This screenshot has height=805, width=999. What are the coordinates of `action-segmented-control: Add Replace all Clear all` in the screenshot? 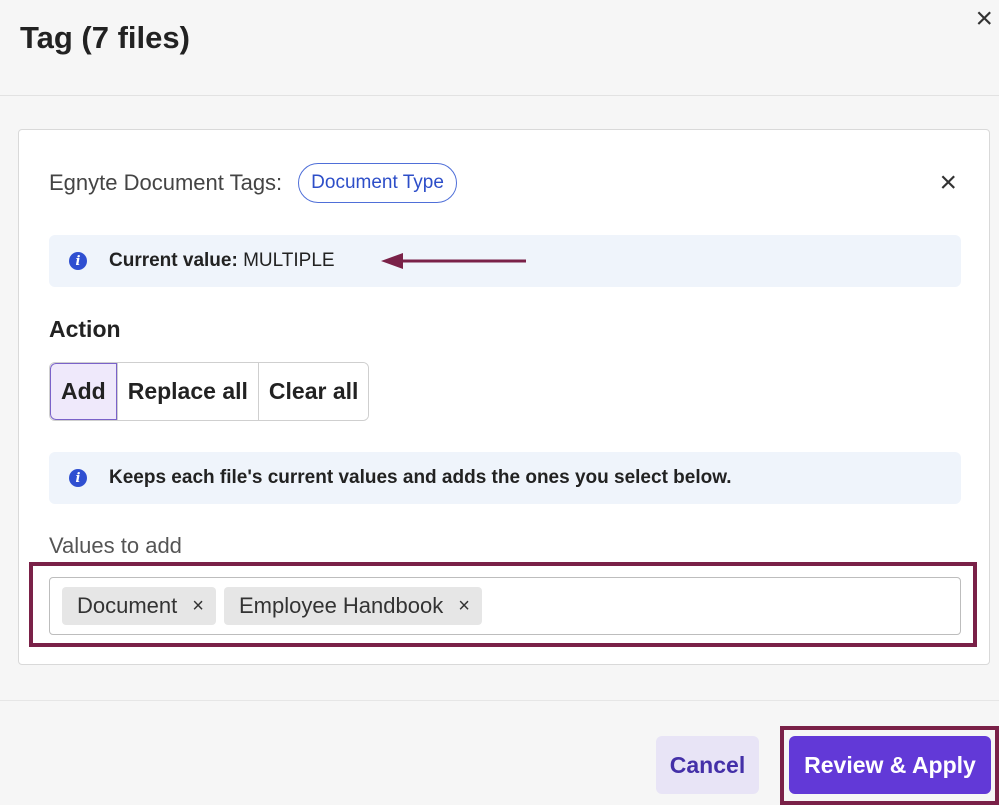 It's located at (209, 391).